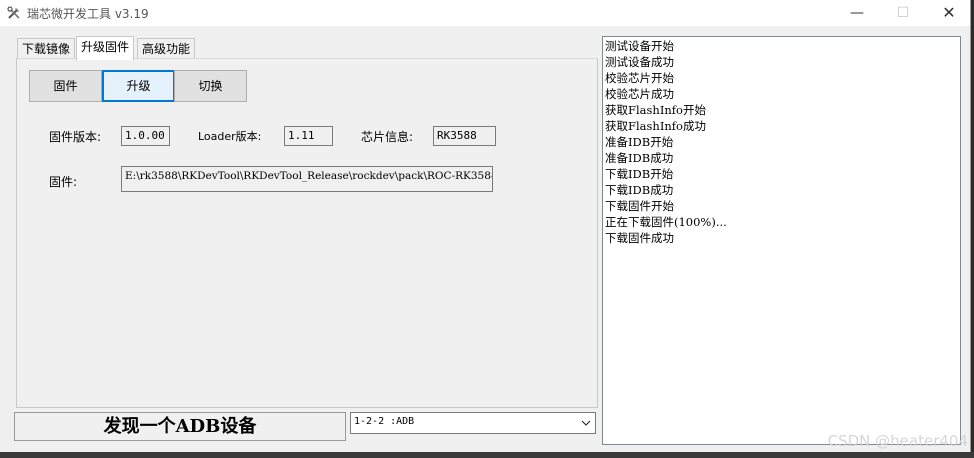 The width and height of the screenshot is (974, 458). Describe the element at coordinates (166, 48) in the screenshot. I see `tab-advanced: 高级功能` at that location.